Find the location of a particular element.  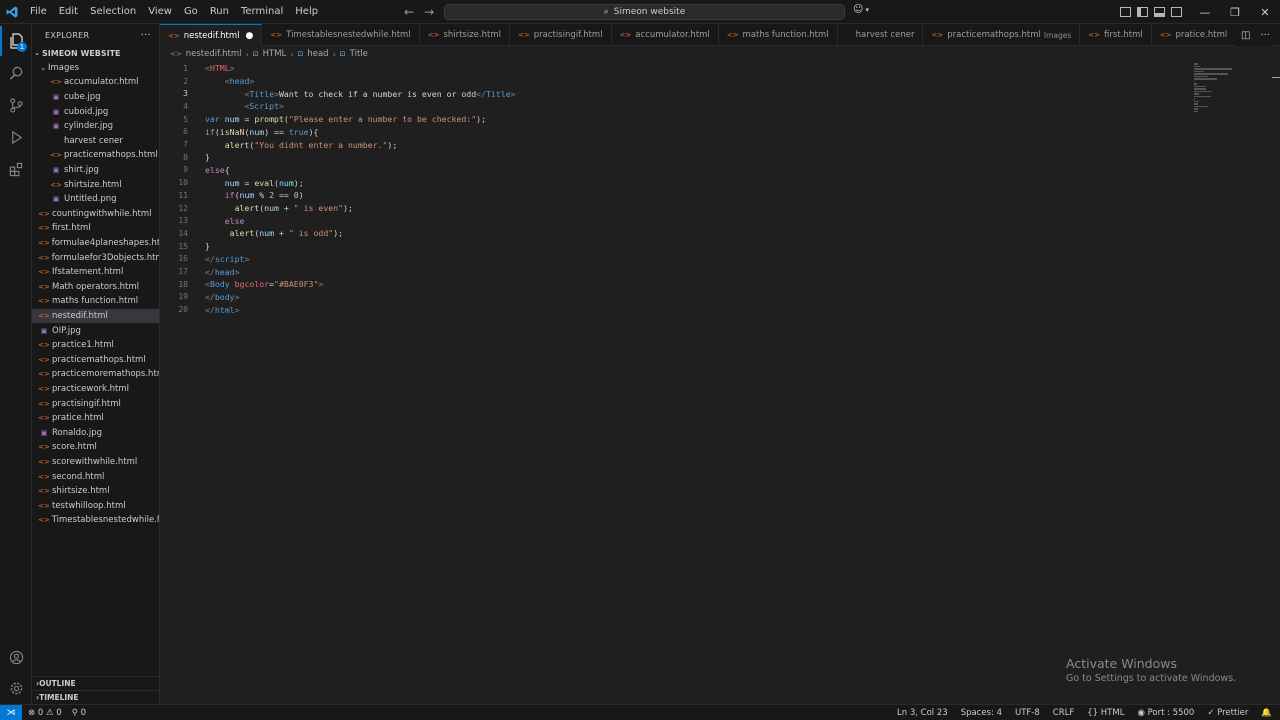

source-control-icon is located at coordinates (16, 105).